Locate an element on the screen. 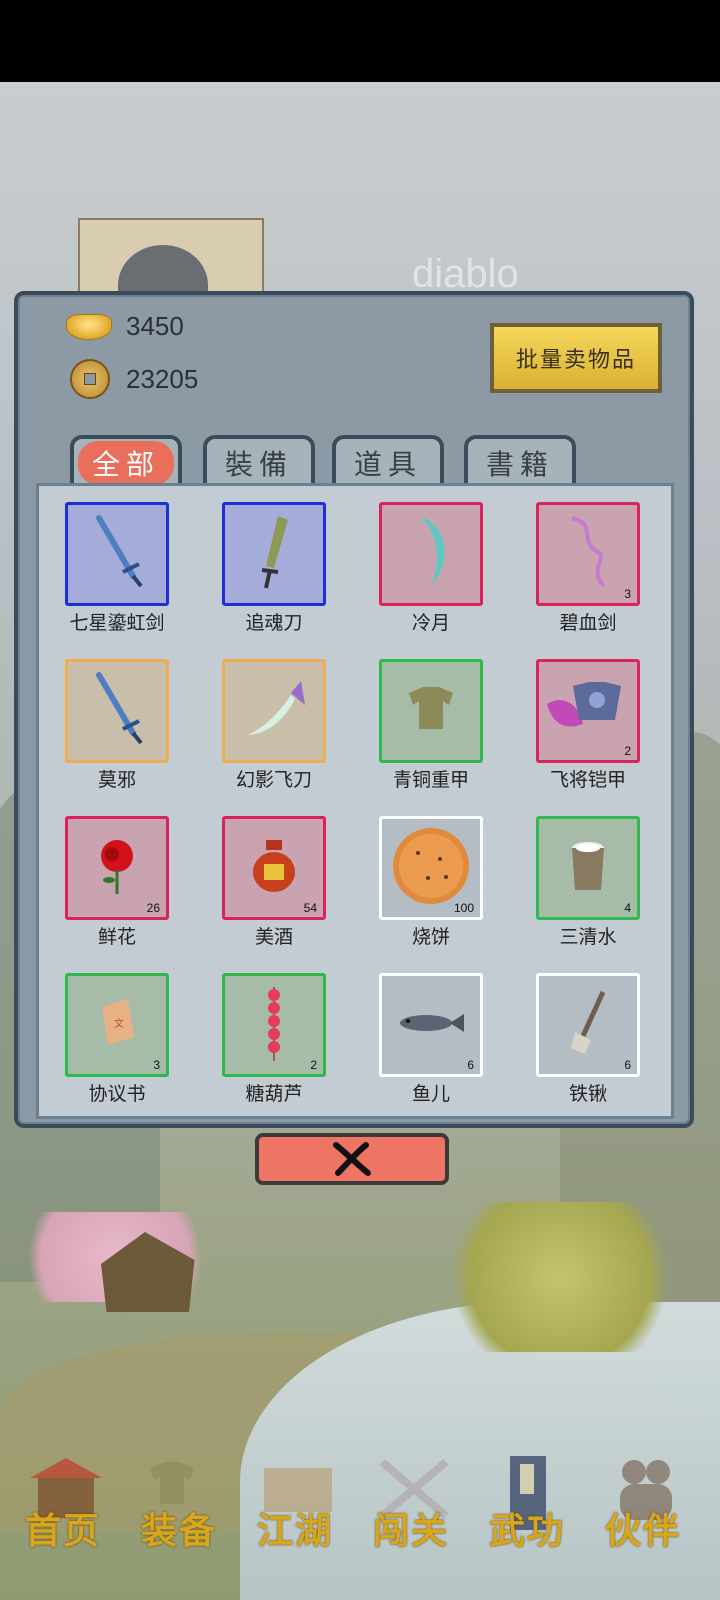  item-slot: 54 is located at coordinates (274, 868).